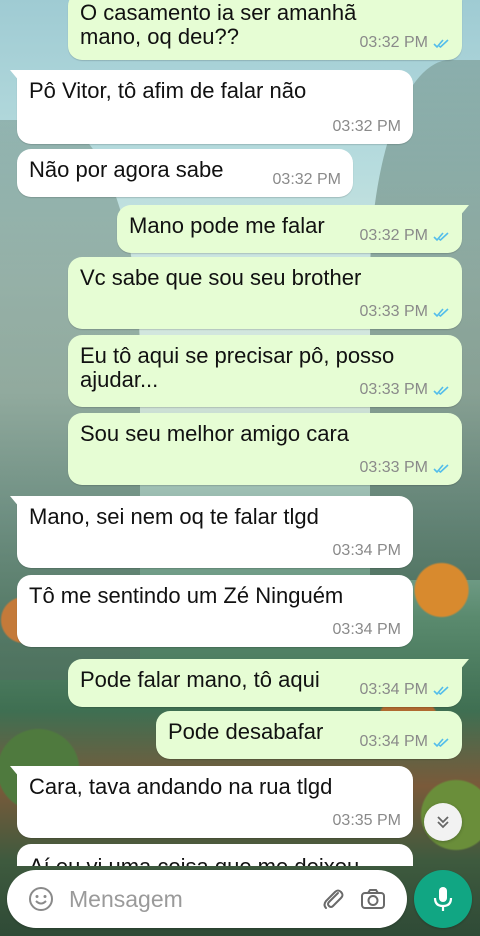 The image size is (480, 936). Describe the element at coordinates (185, 173) in the screenshot. I see `message-incoming: Não por agora sabe 03:32 PM` at that location.